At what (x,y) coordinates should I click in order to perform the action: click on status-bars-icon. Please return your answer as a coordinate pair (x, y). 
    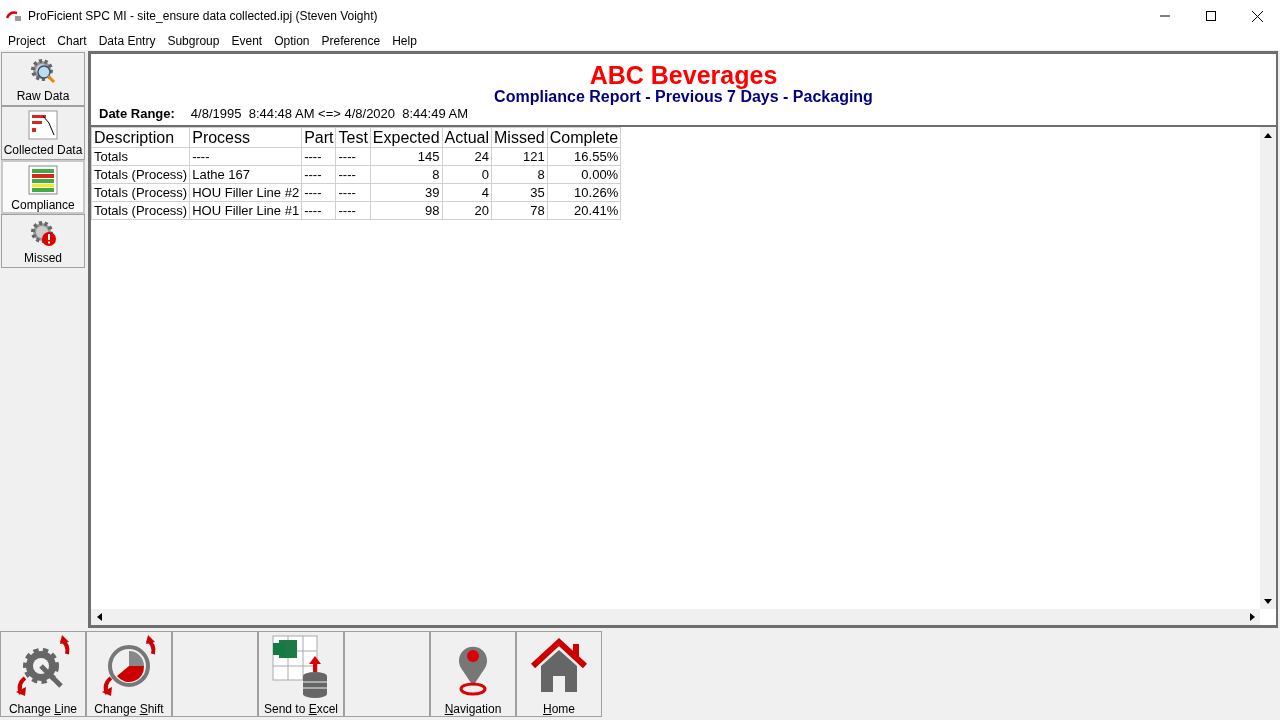
    Looking at the image, I should click on (43, 180).